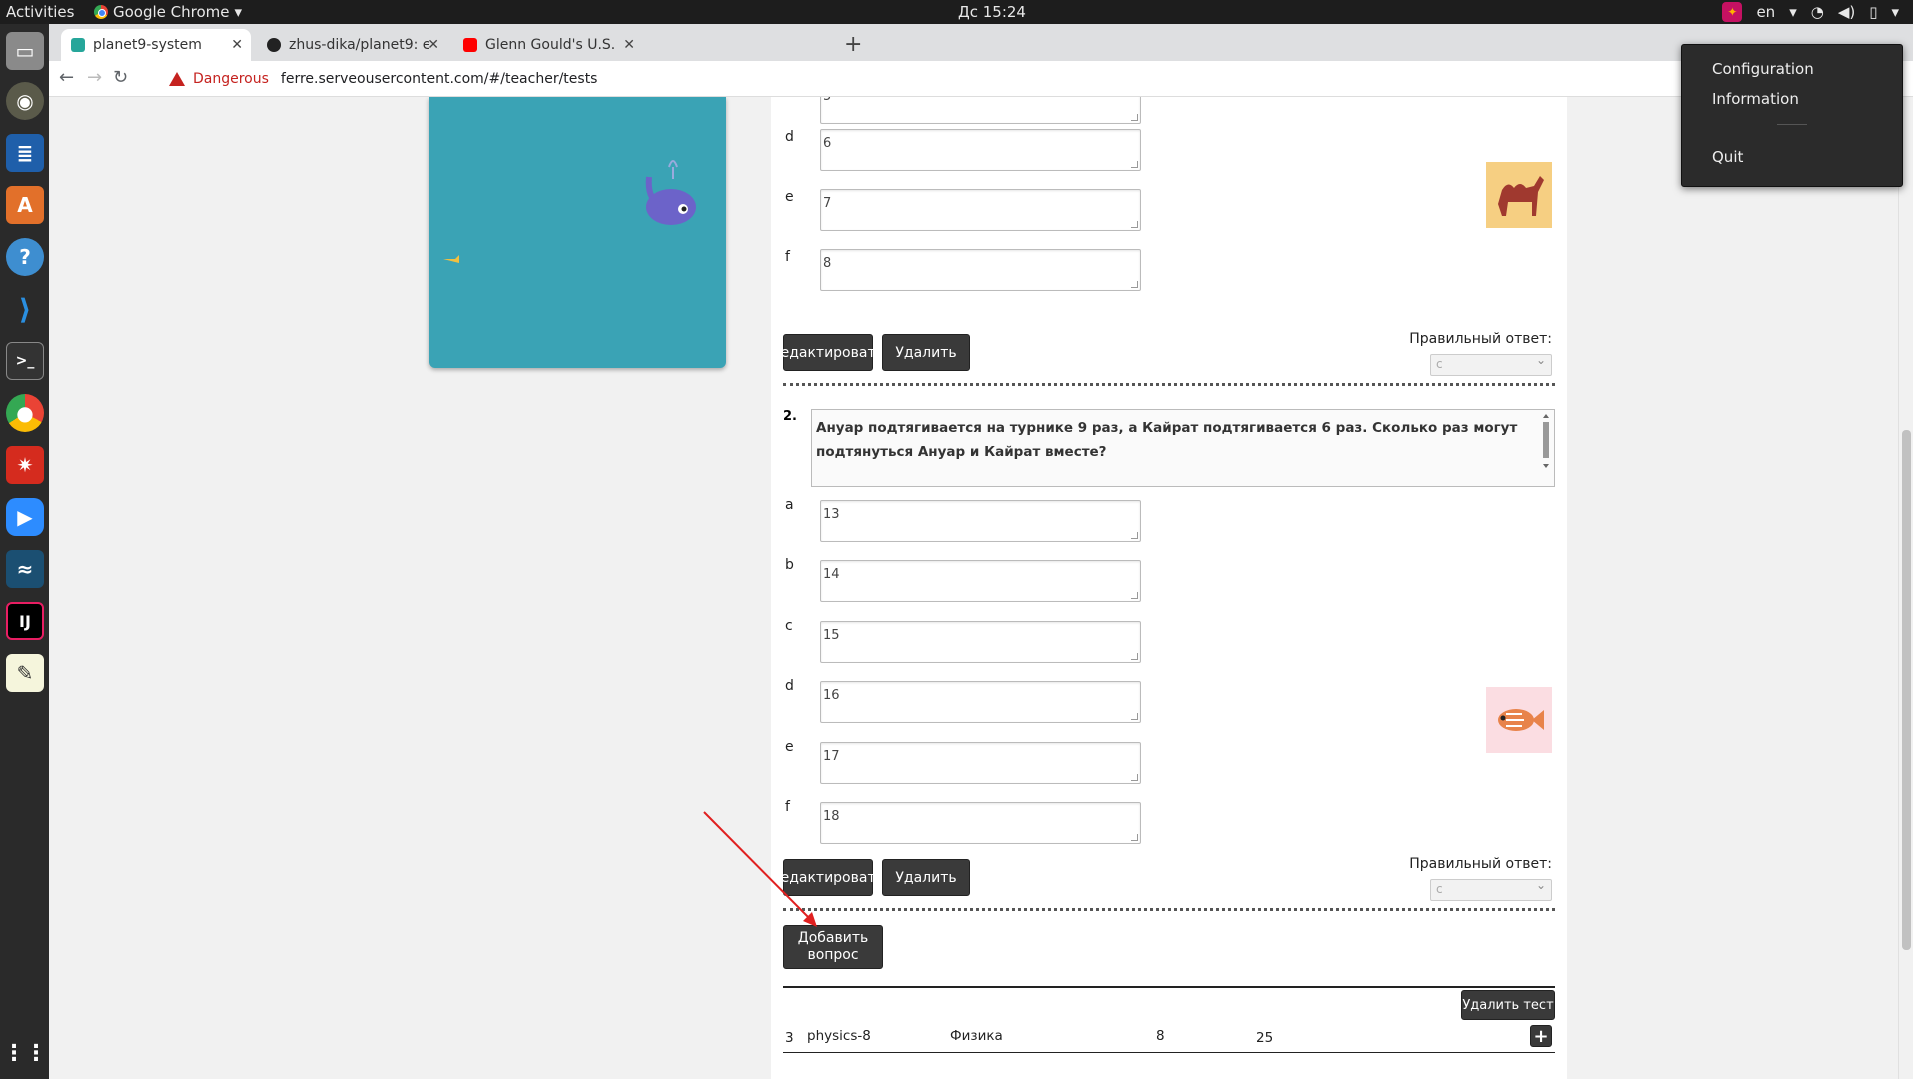 The width and height of the screenshot is (1913, 1079). Describe the element at coordinates (94, 77) in the screenshot. I see `forward-icon: →` at that location.